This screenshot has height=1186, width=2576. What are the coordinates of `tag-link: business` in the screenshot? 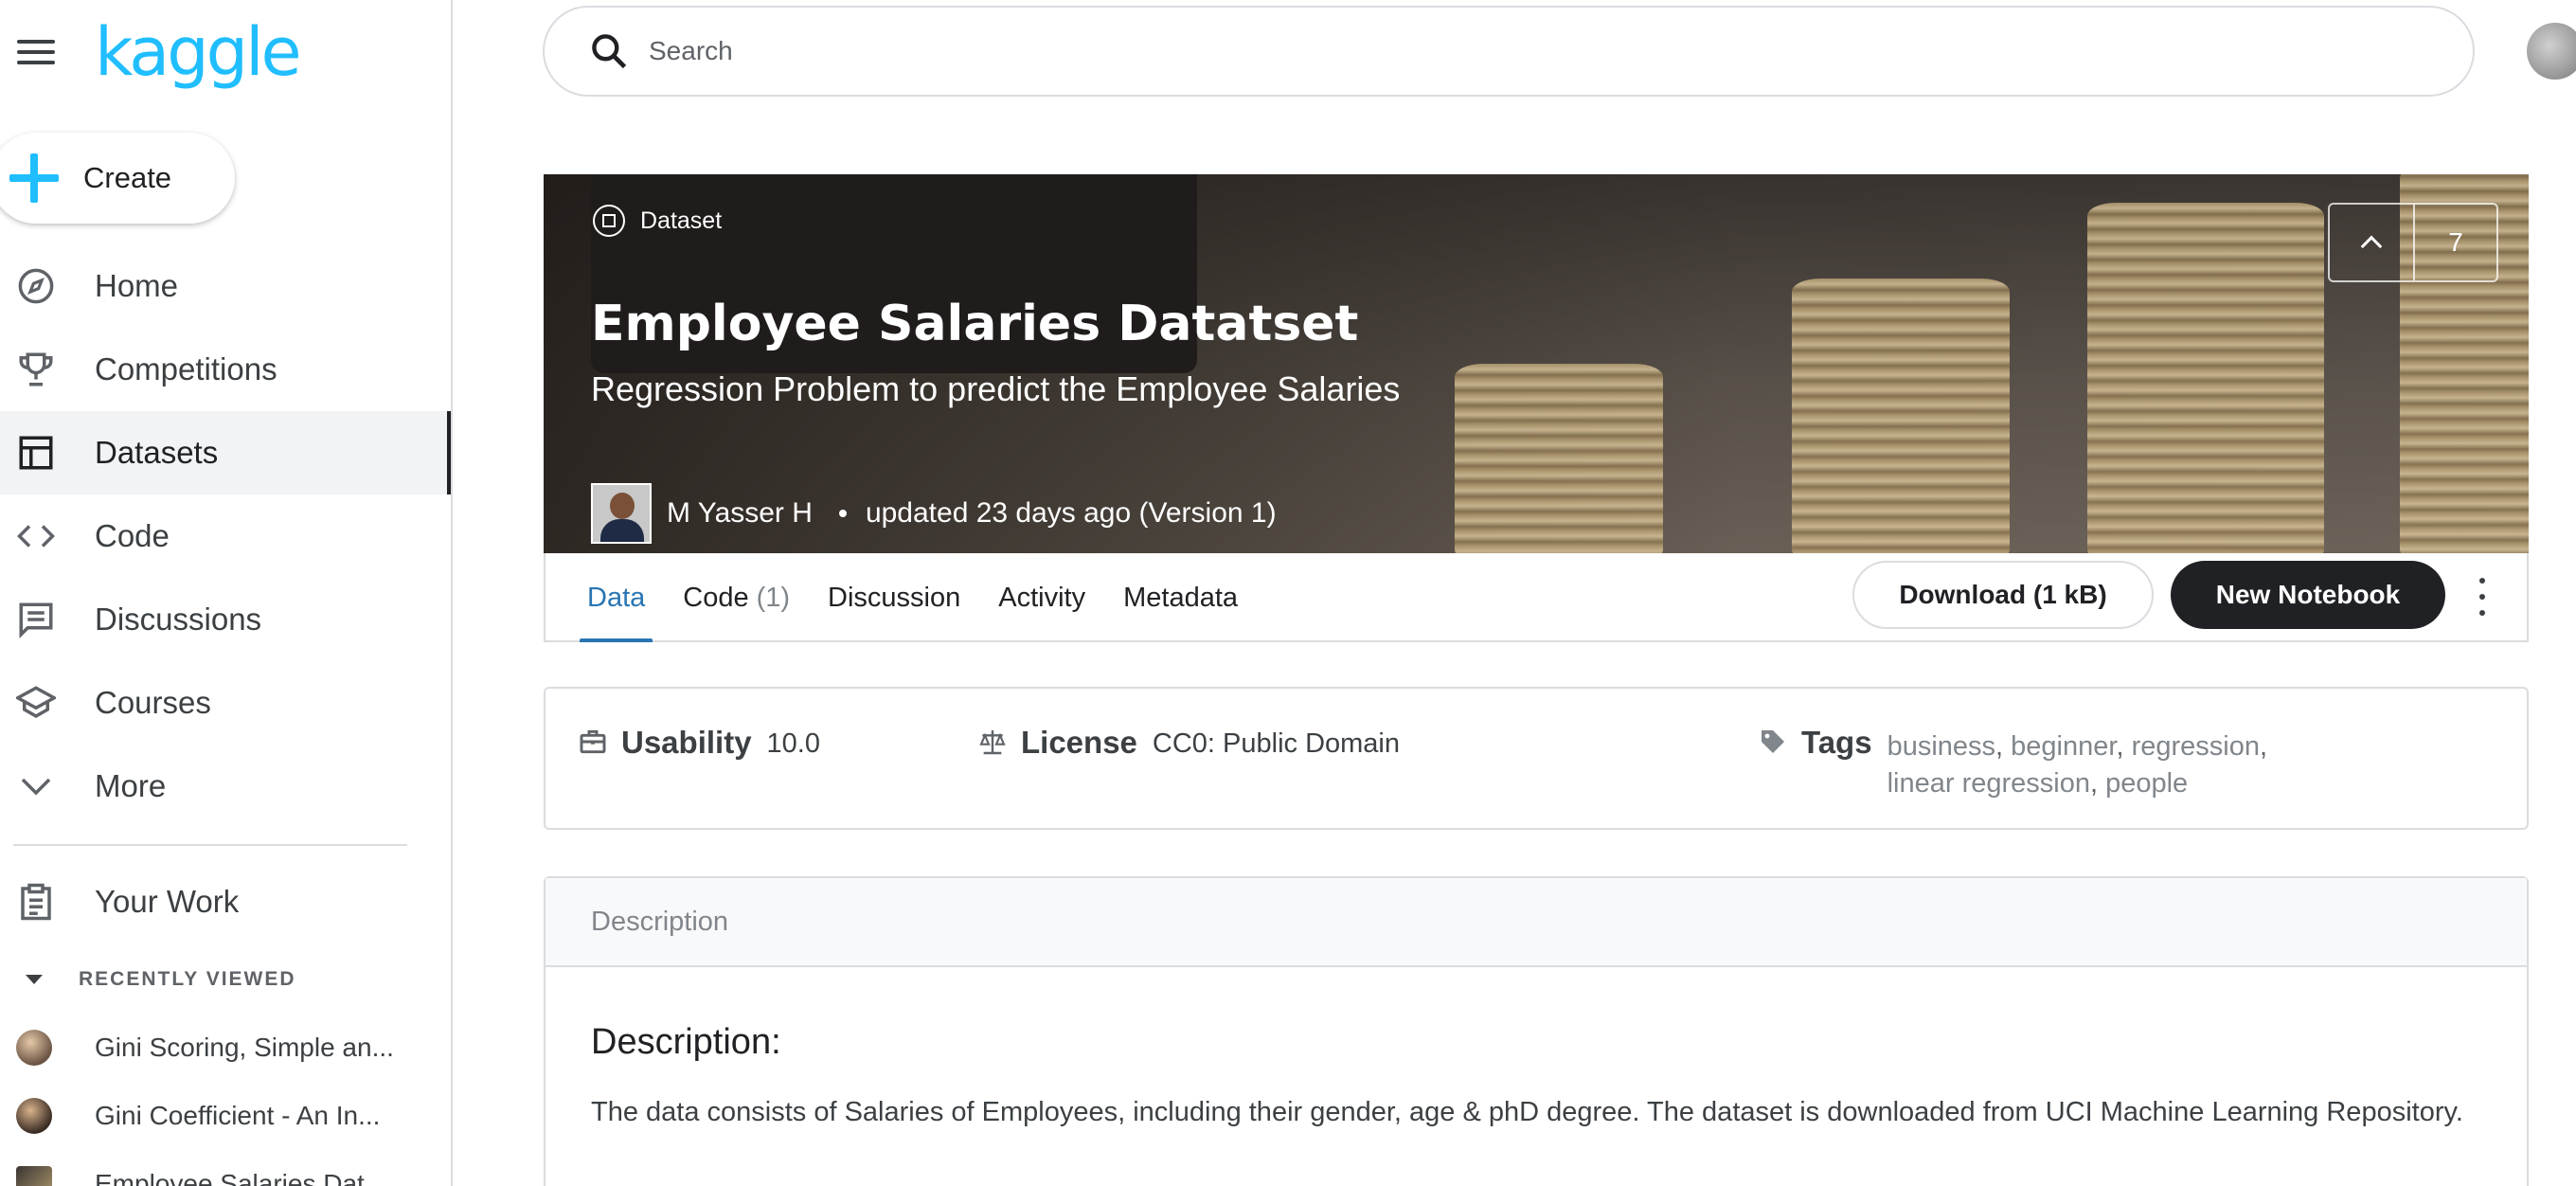 It's located at (1941, 746).